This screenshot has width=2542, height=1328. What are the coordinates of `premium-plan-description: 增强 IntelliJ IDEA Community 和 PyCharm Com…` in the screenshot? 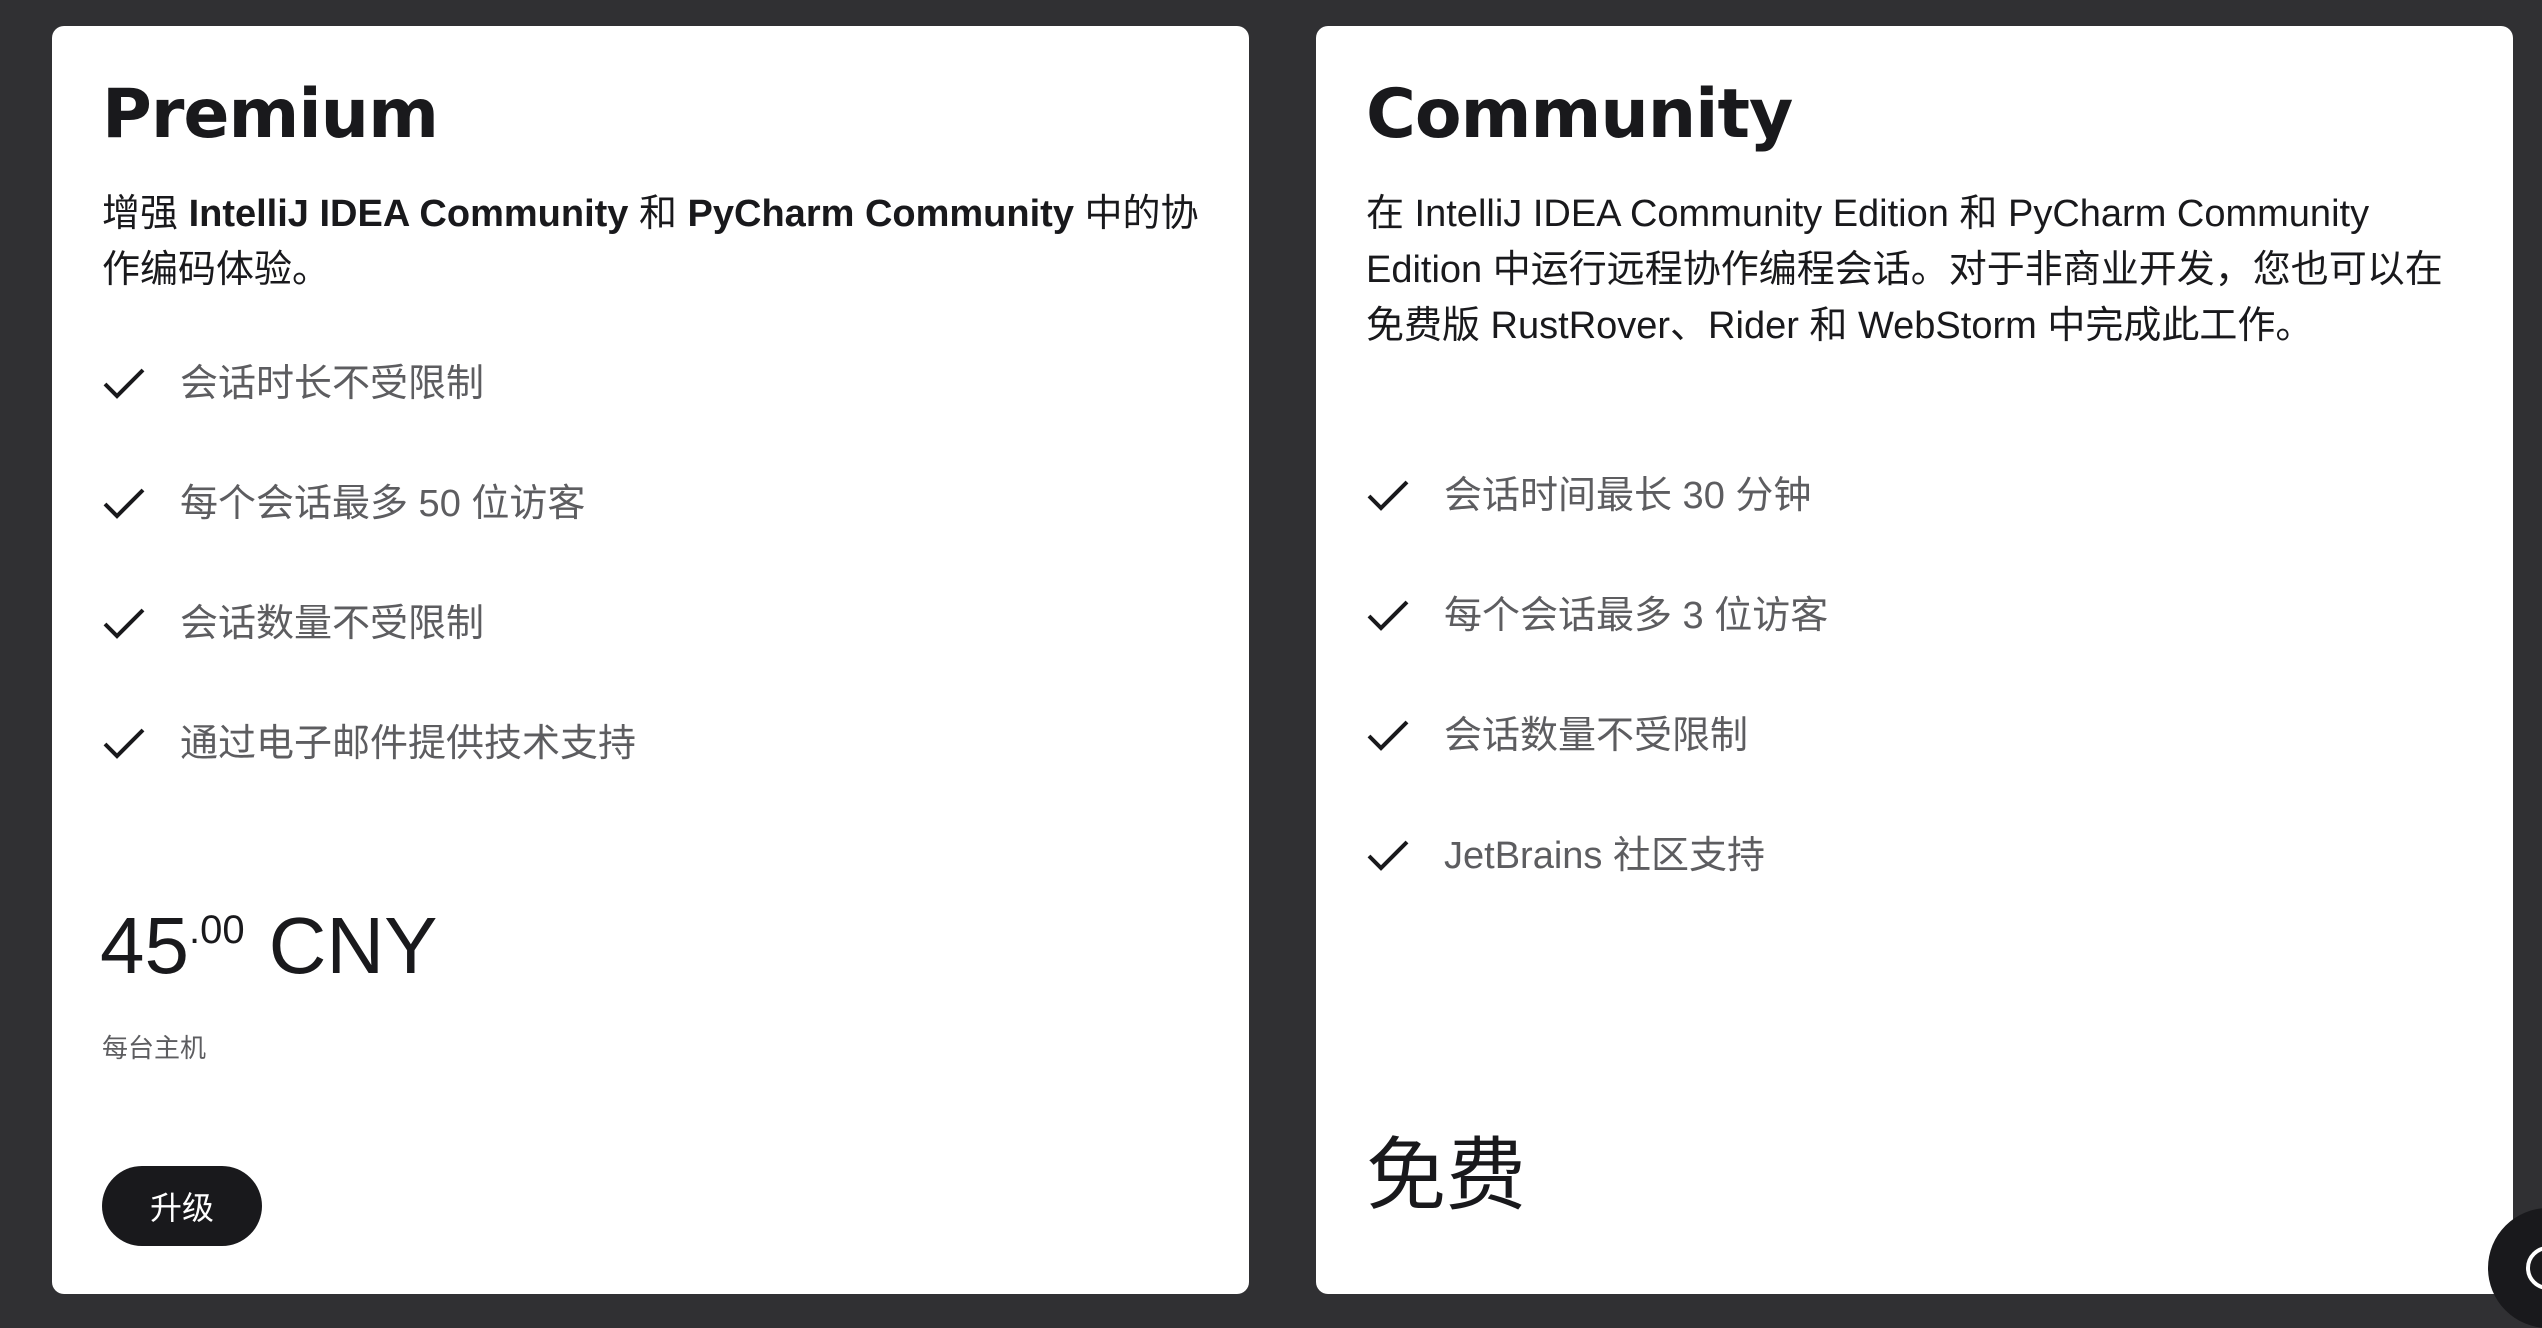 It's located at (657, 242).